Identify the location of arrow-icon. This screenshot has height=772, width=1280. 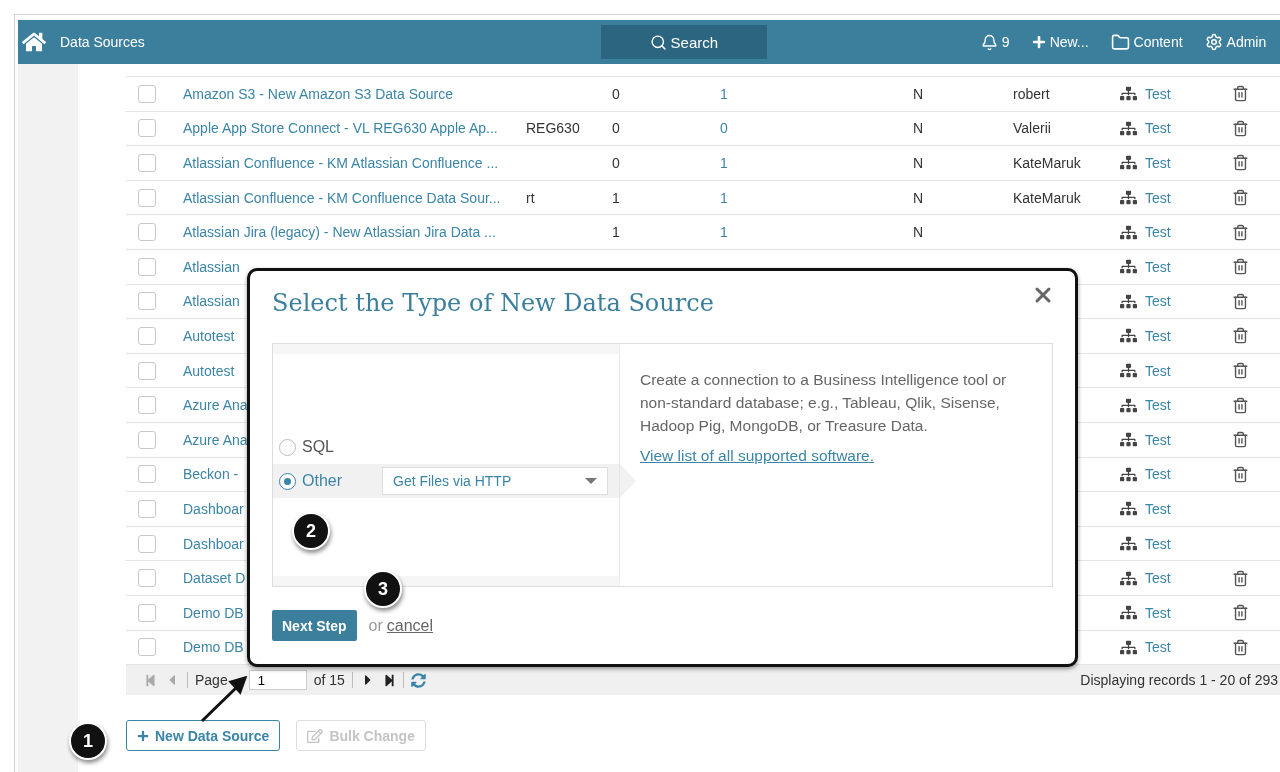
(223, 700).